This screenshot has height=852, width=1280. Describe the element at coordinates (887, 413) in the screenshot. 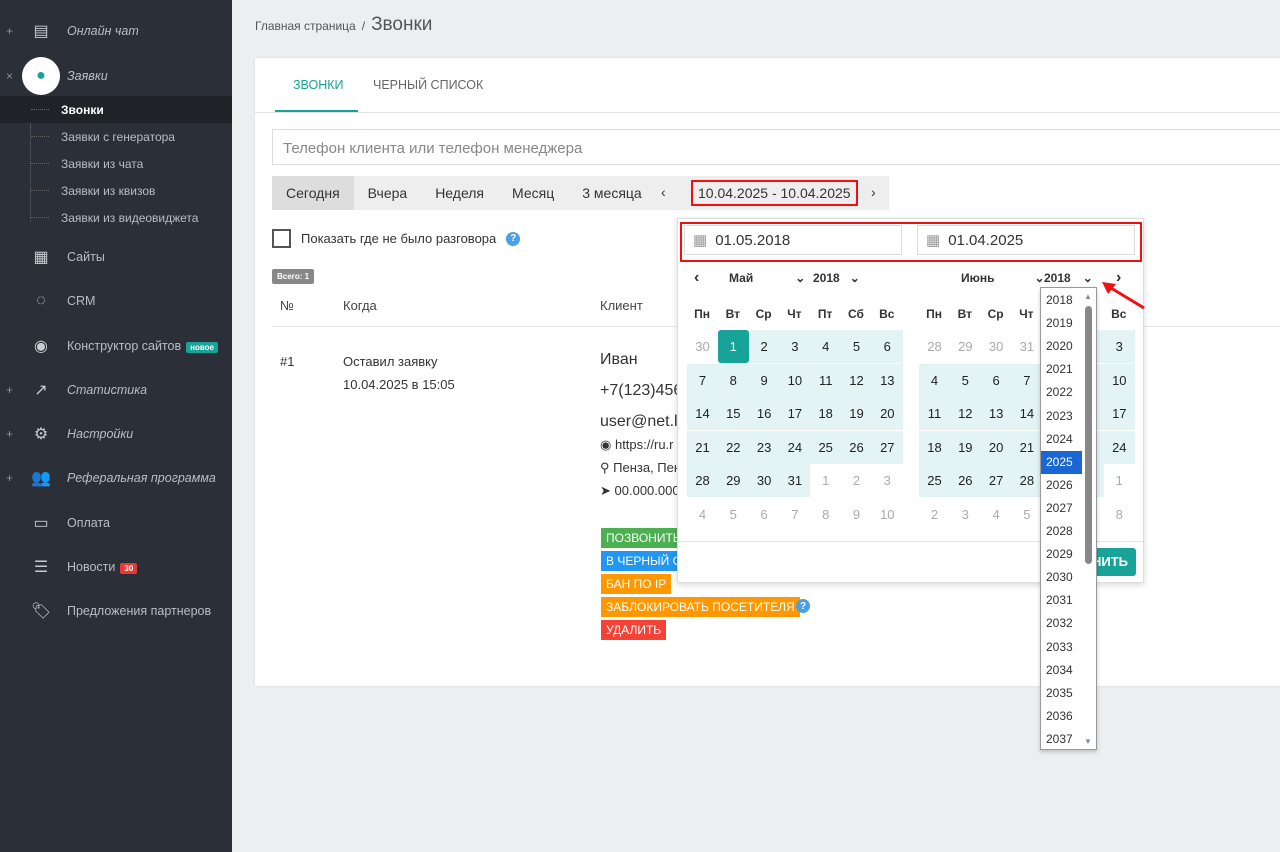

I see `left-calendar-day: 20` at that location.